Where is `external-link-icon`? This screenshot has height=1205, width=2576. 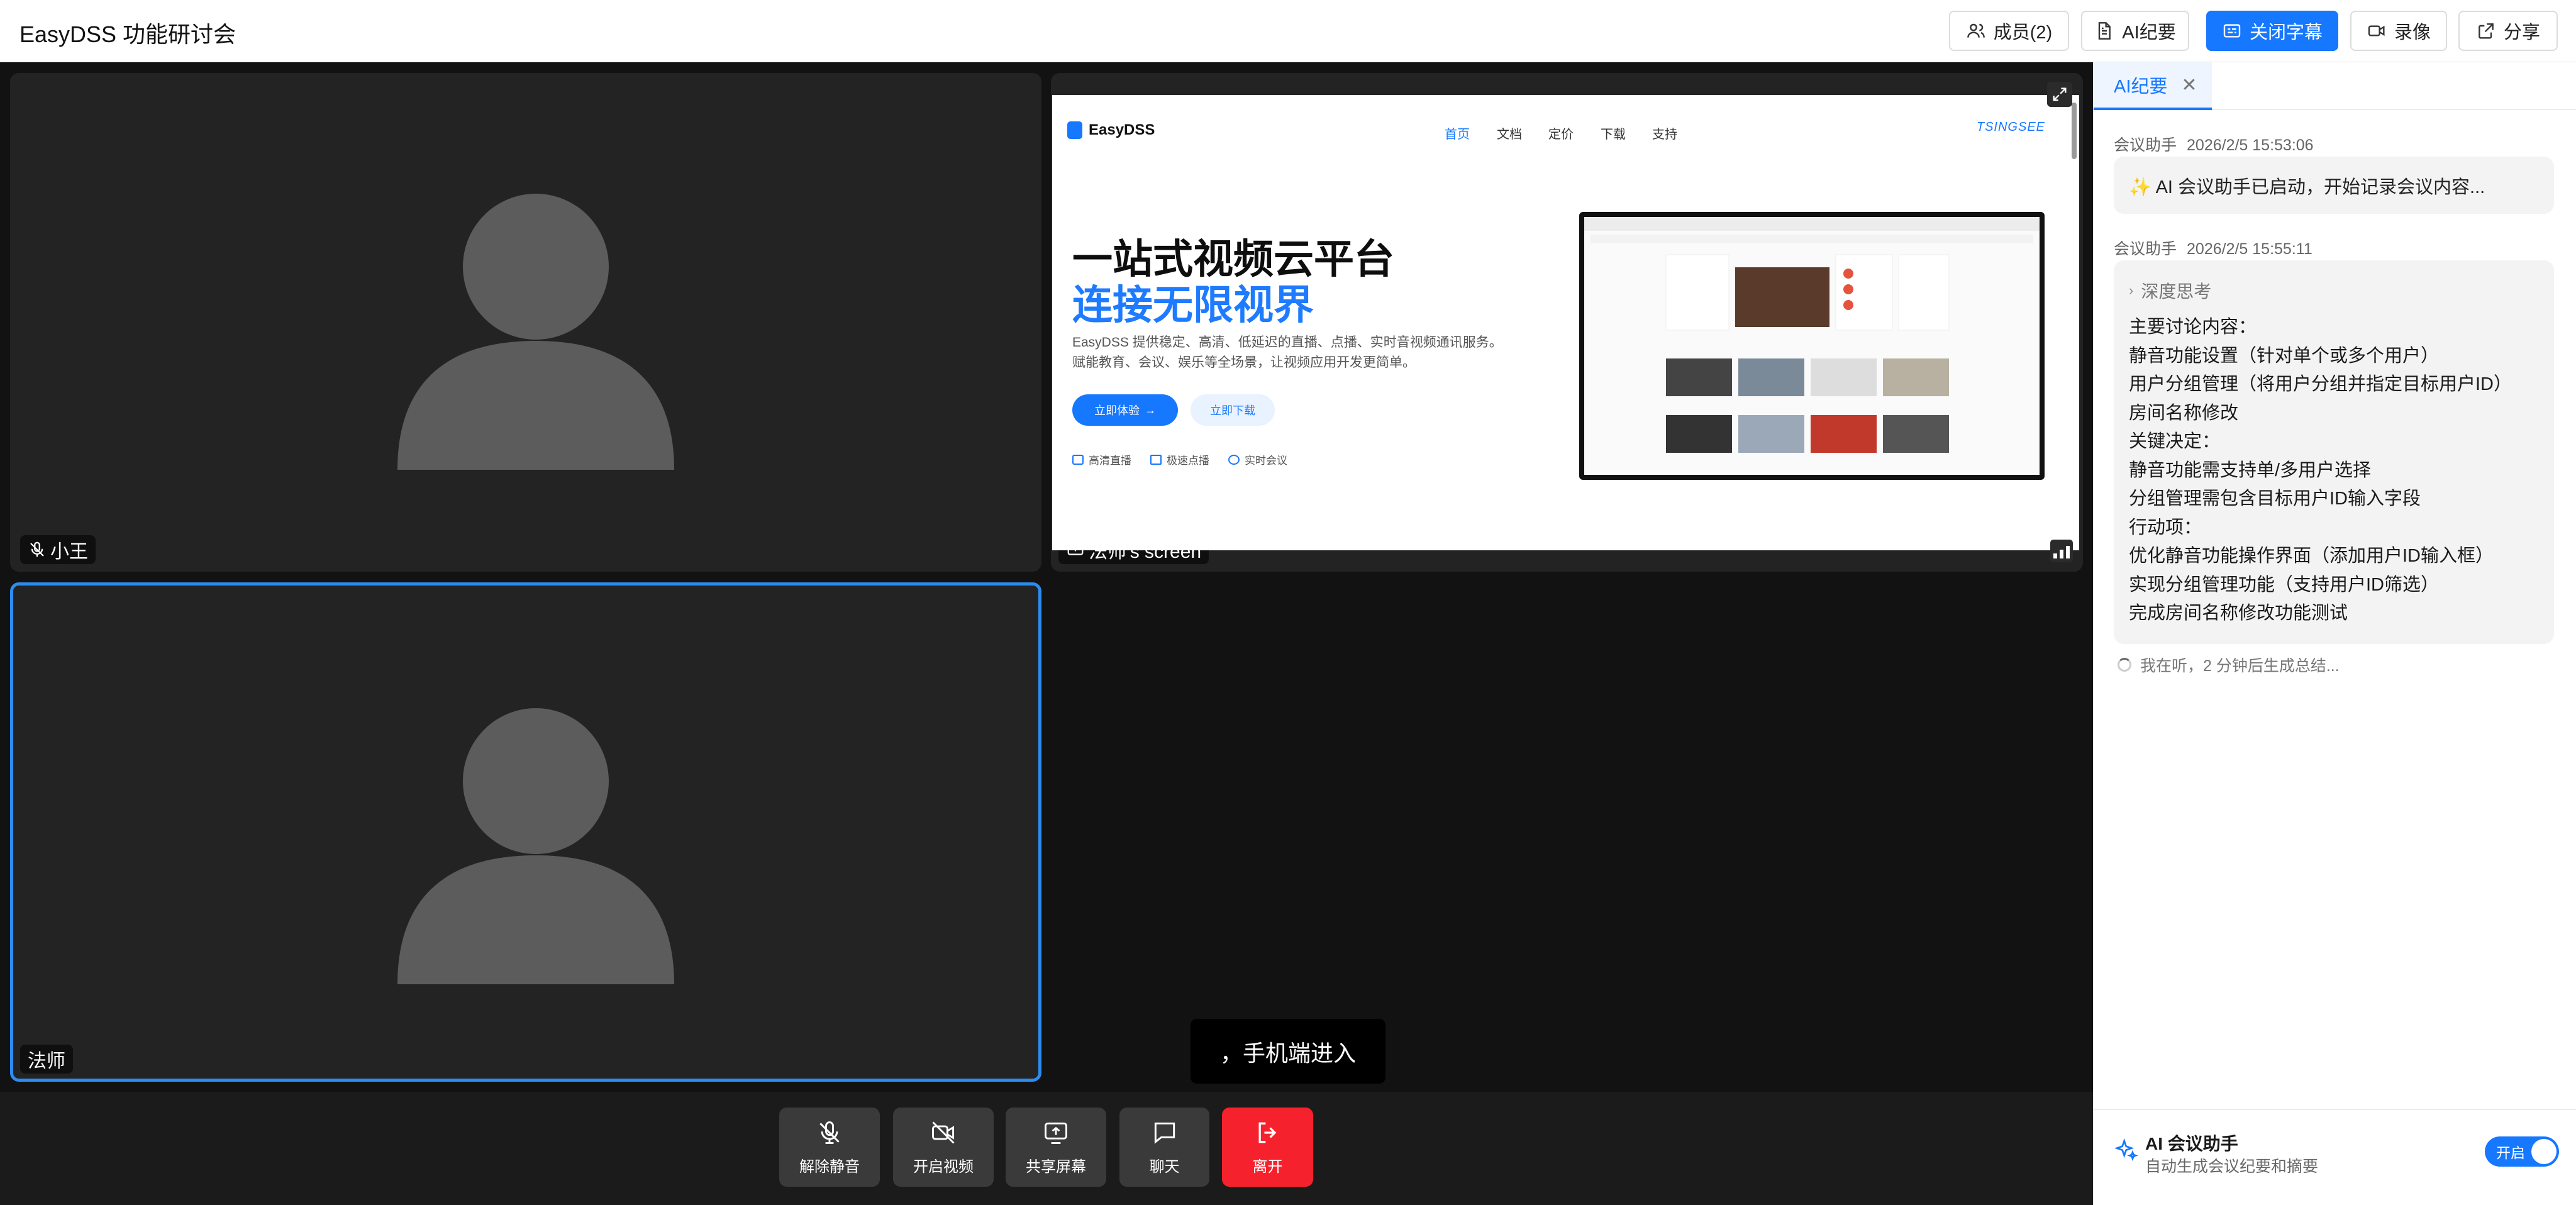
external-link-icon is located at coordinates (2486, 31).